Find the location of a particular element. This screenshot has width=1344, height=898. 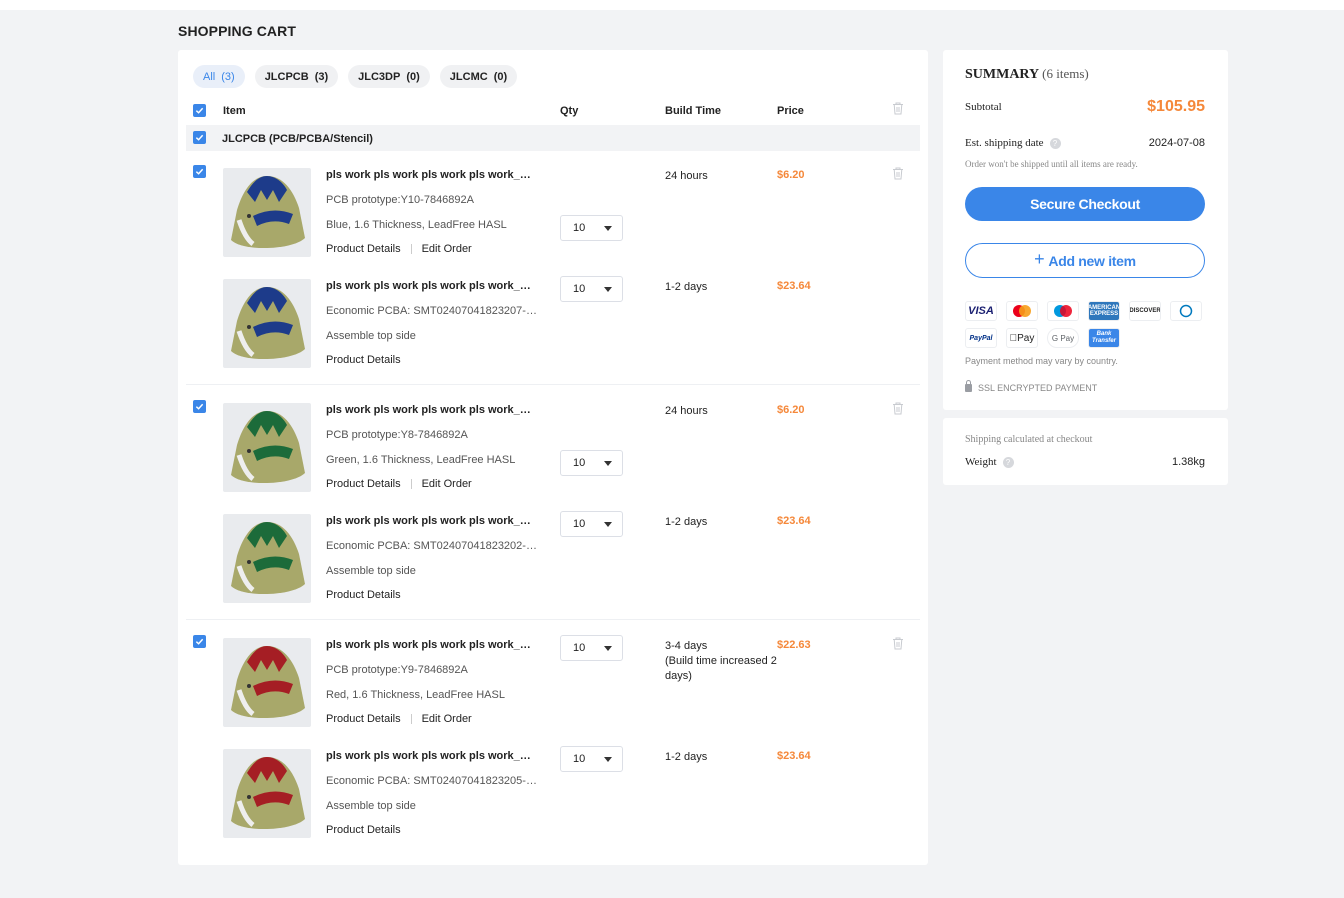

filter-all: All (3) is located at coordinates (219, 76).